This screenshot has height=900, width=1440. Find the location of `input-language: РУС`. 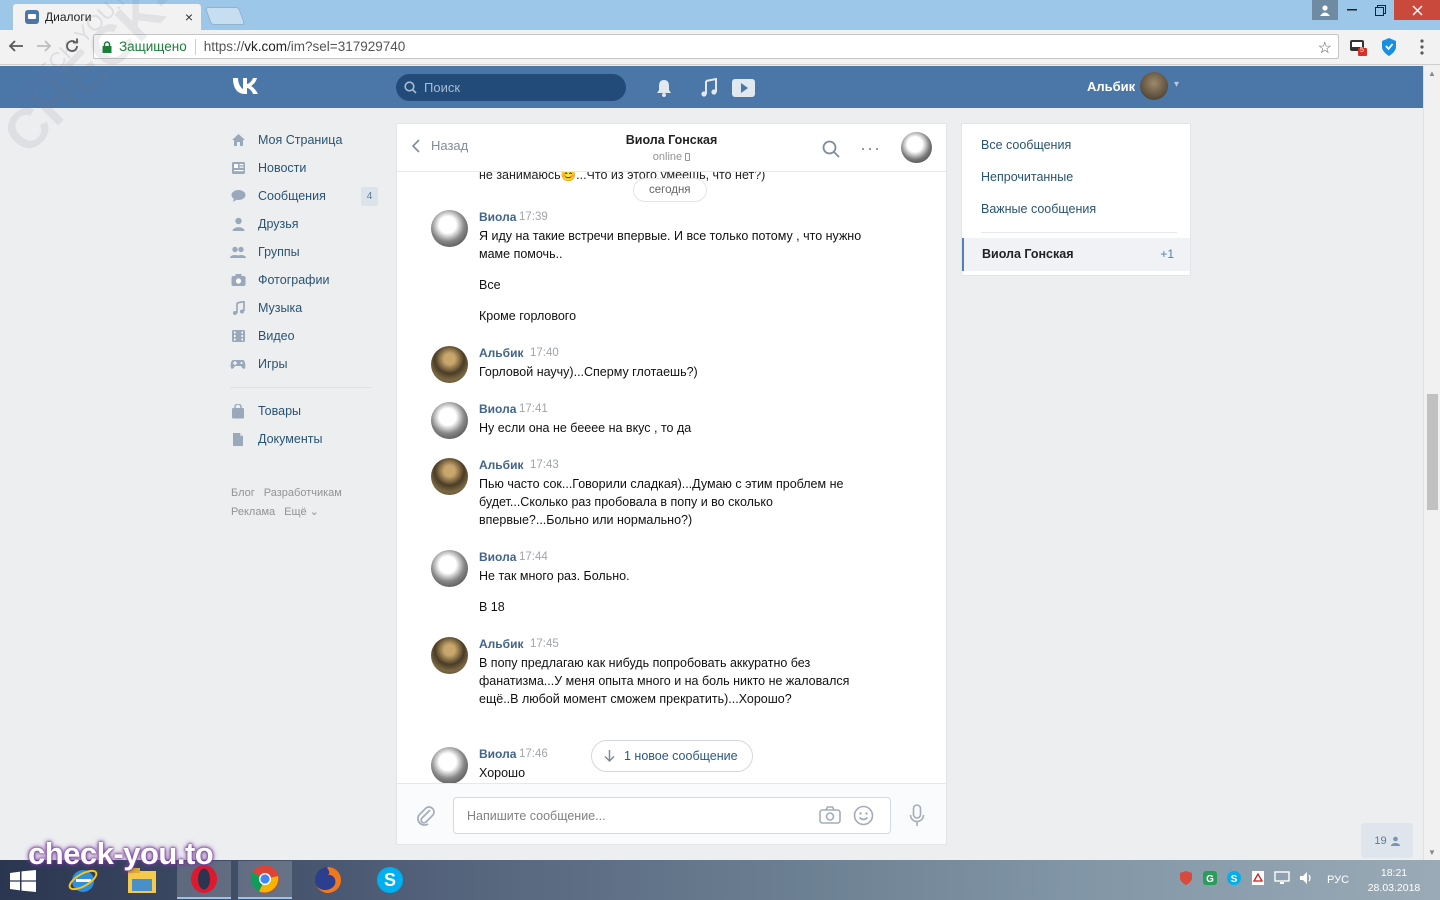

input-language: РУС is located at coordinates (1338, 880).